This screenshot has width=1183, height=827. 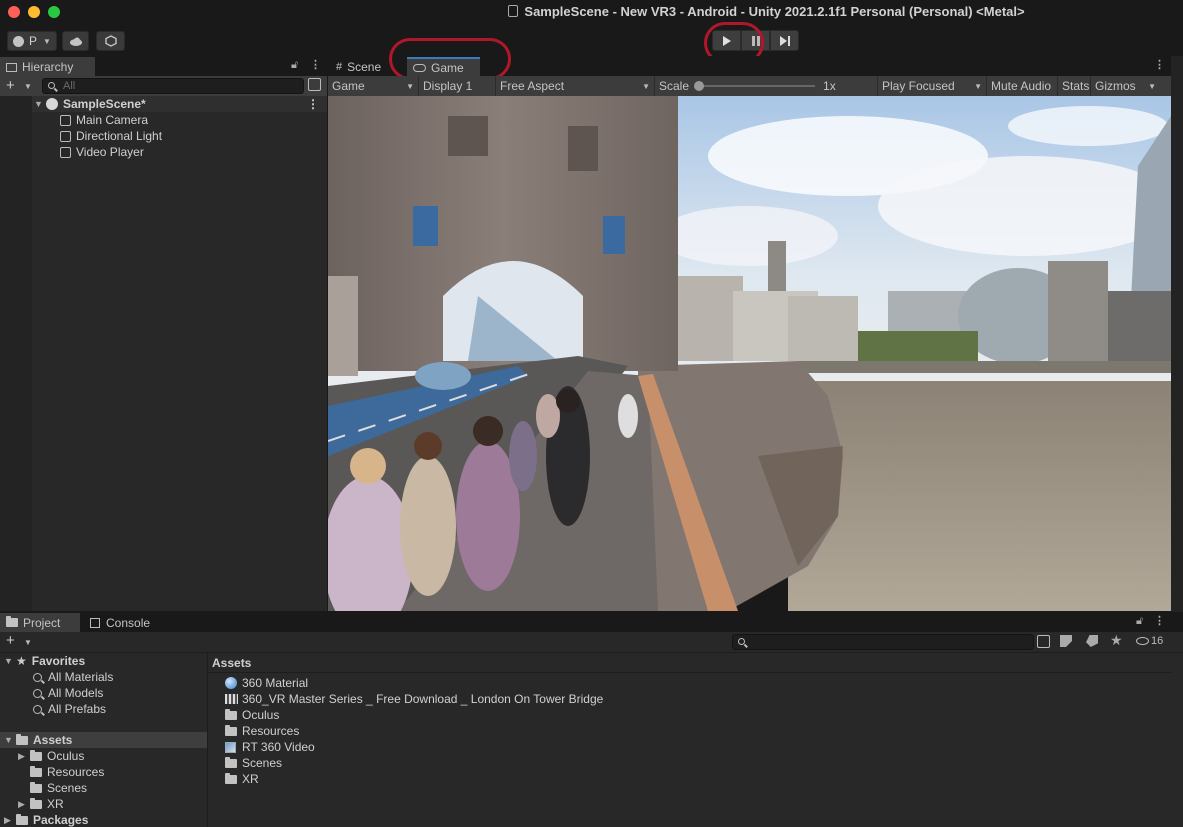 What do you see at coordinates (271, 731) in the screenshot?
I see `asset-label: Resources` at bounding box center [271, 731].